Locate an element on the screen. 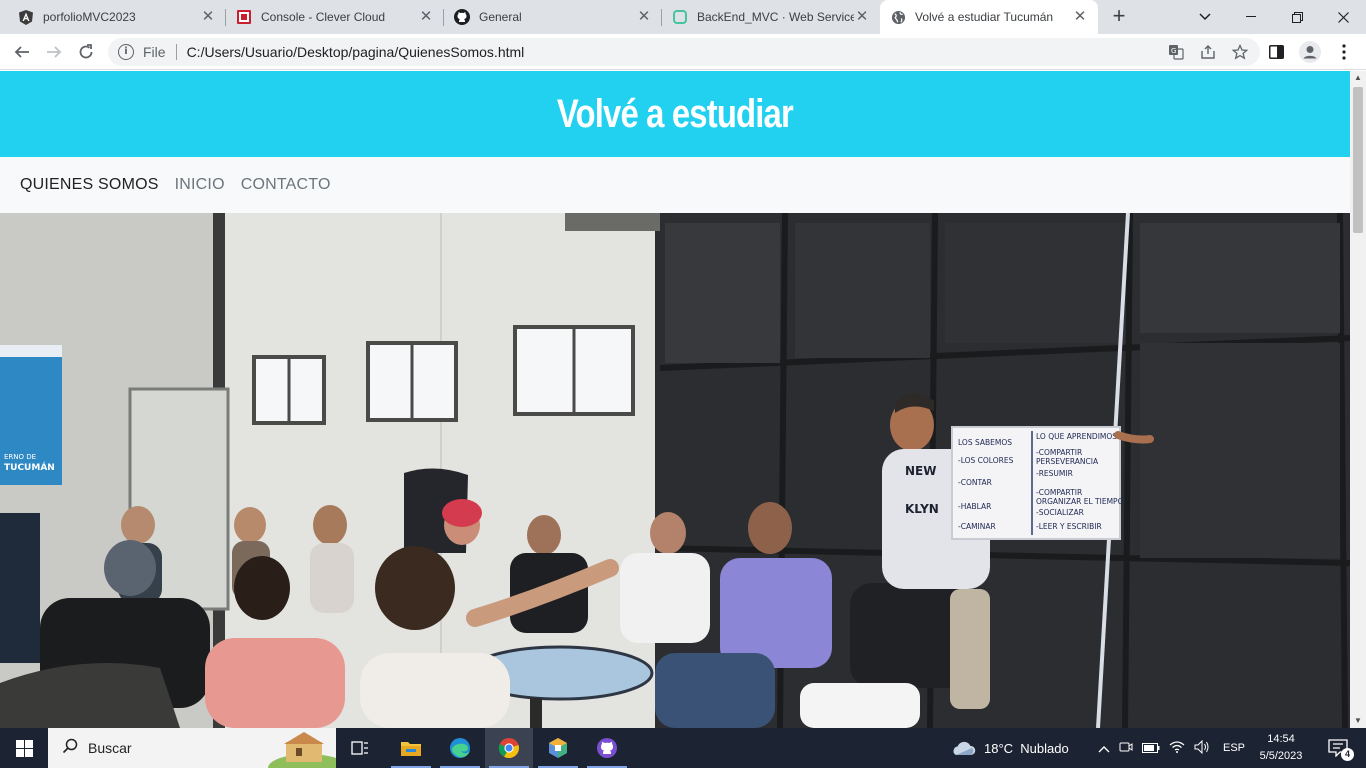 The width and height of the screenshot is (1366, 771). nav-link-quienes-somos: QUIENES SOMOS is located at coordinates (89, 185).